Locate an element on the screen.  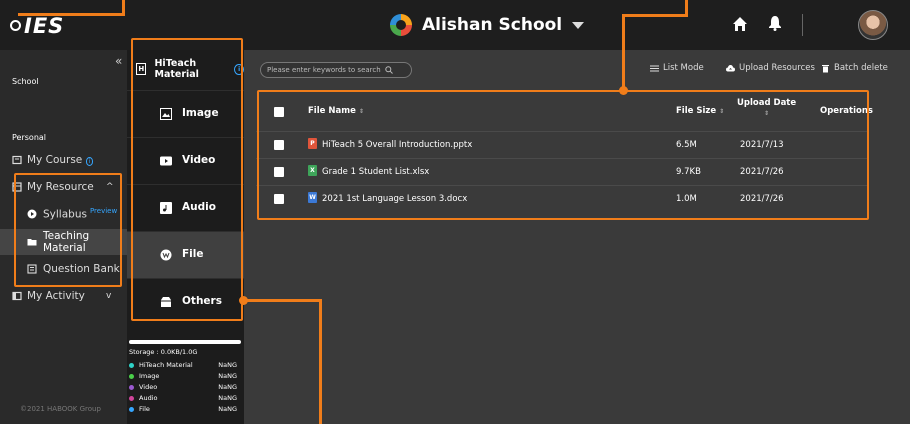
activity-icon is located at coordinates (17, 296).